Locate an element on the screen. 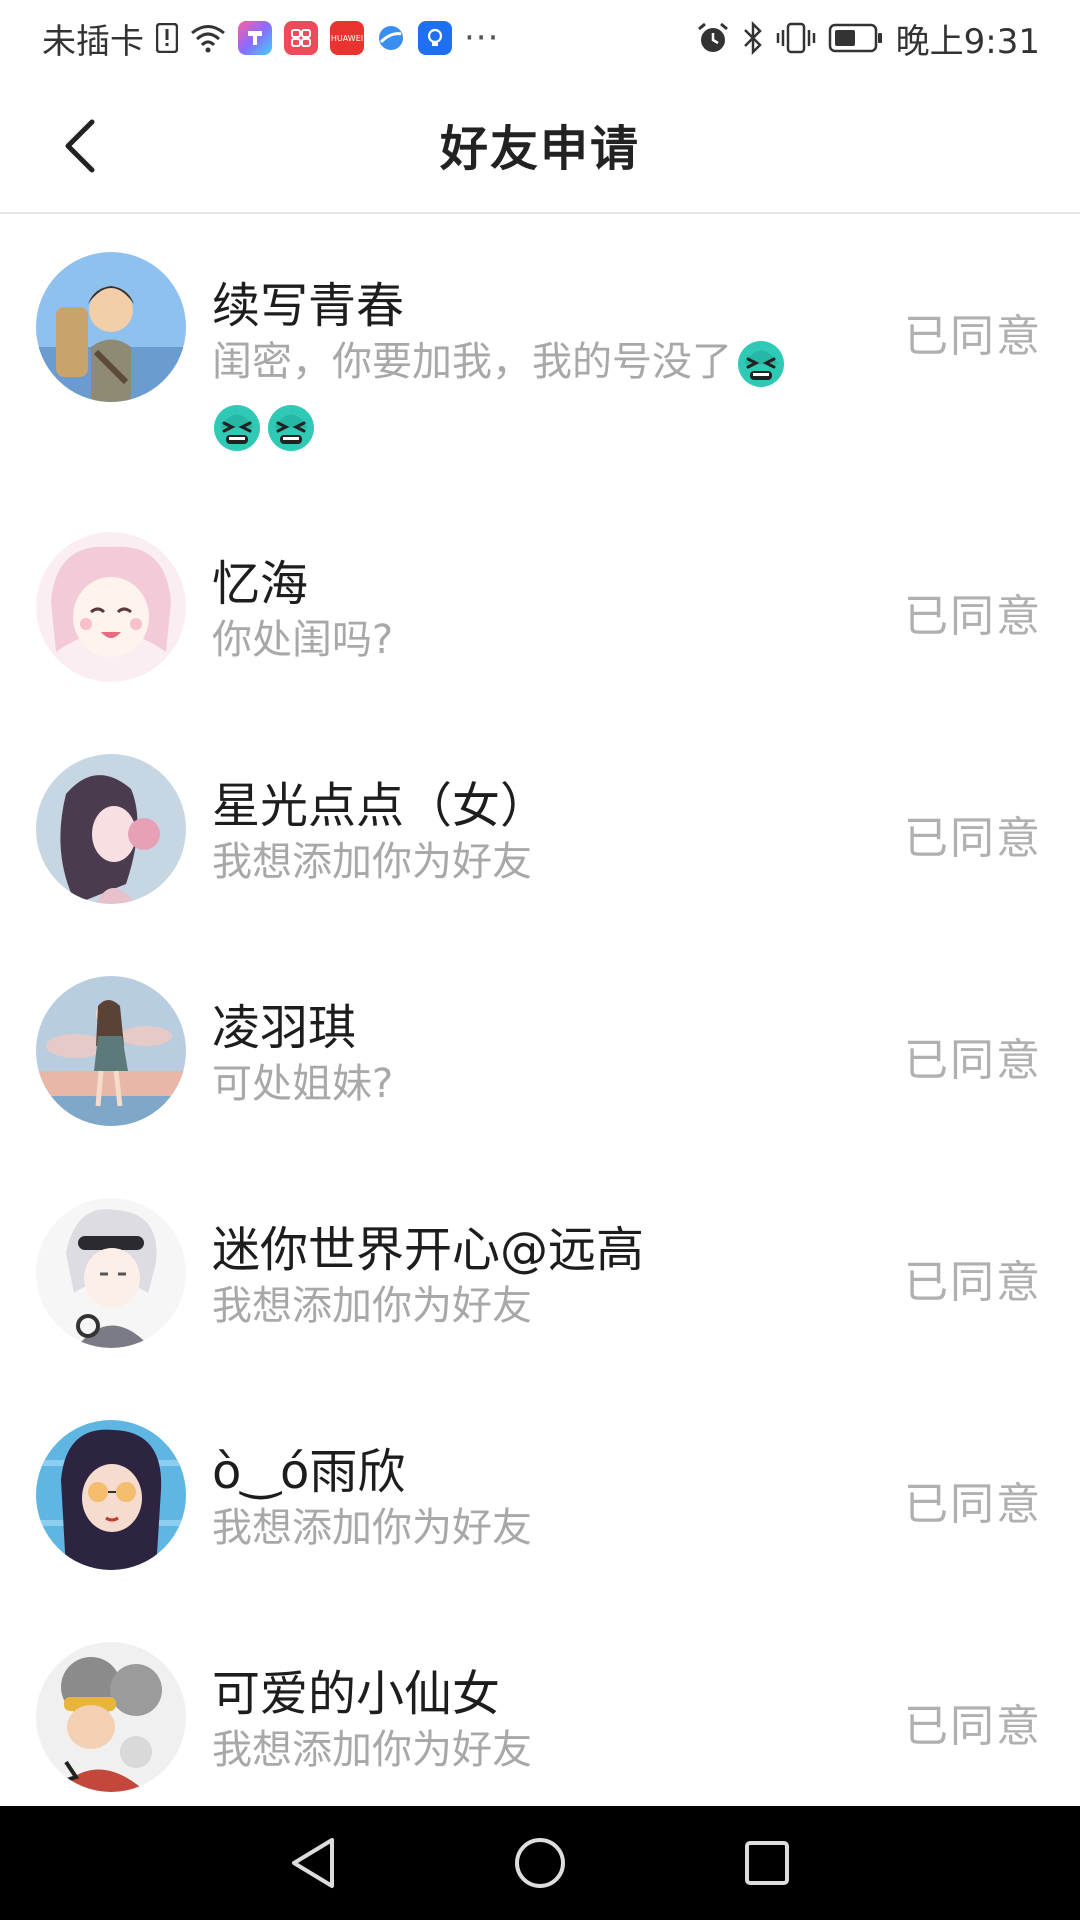  huawei-app-icon: HUAWEI is located at coordinates (347, 38).